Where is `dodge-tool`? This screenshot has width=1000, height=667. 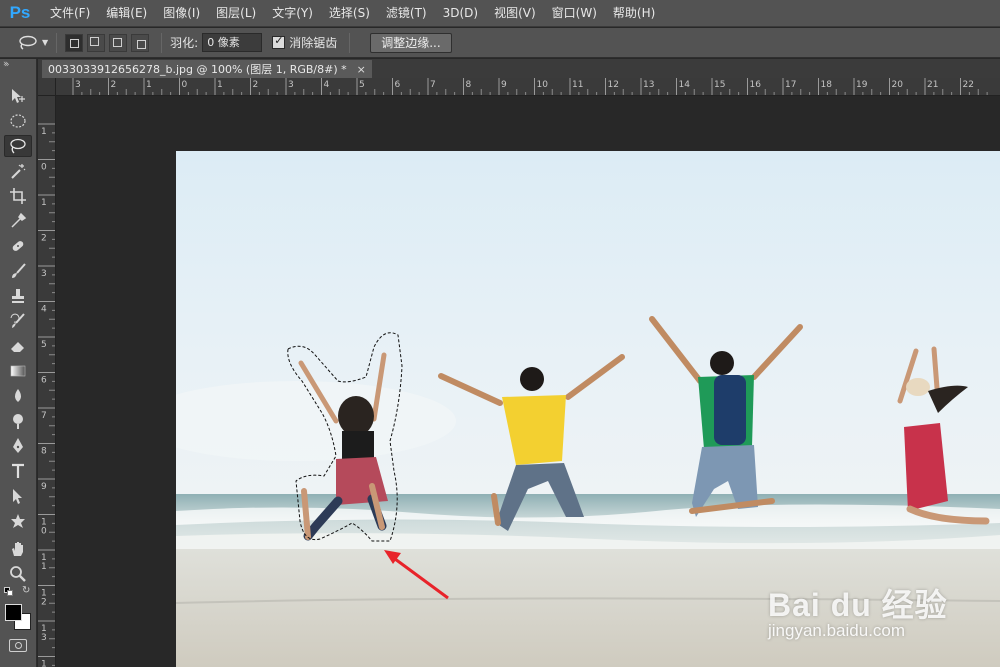
dodge-tool is located at coordinates (18, 421).